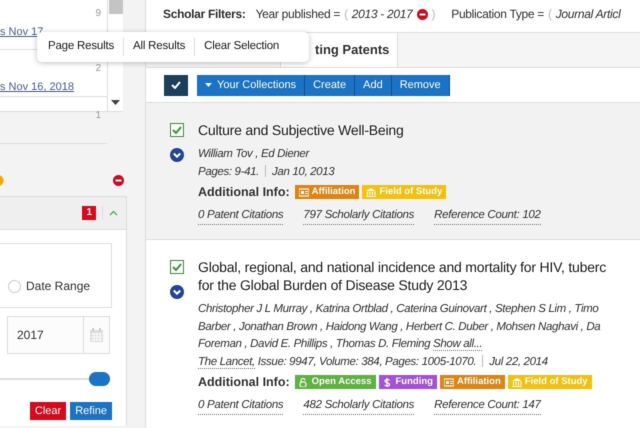 The width and height of the screenshot is (640, 428). What do you see at coordinates (369, 130) in the screenshot?
I see `result-title: Culture and Subjective Well-Being` at bounding box center [369, 130].